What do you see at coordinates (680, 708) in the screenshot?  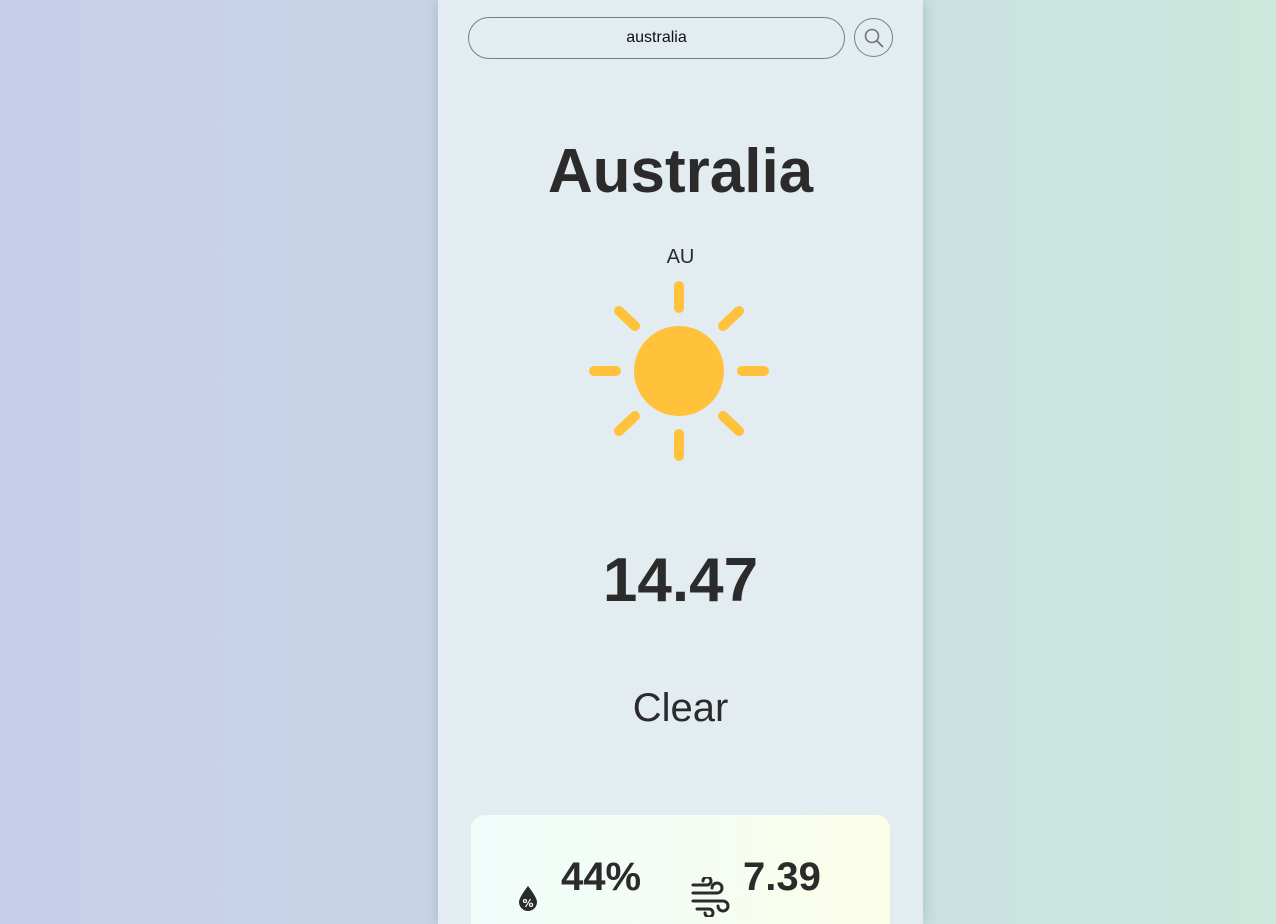 I see `weather-description: Clear` at bounding box center [680, 708].